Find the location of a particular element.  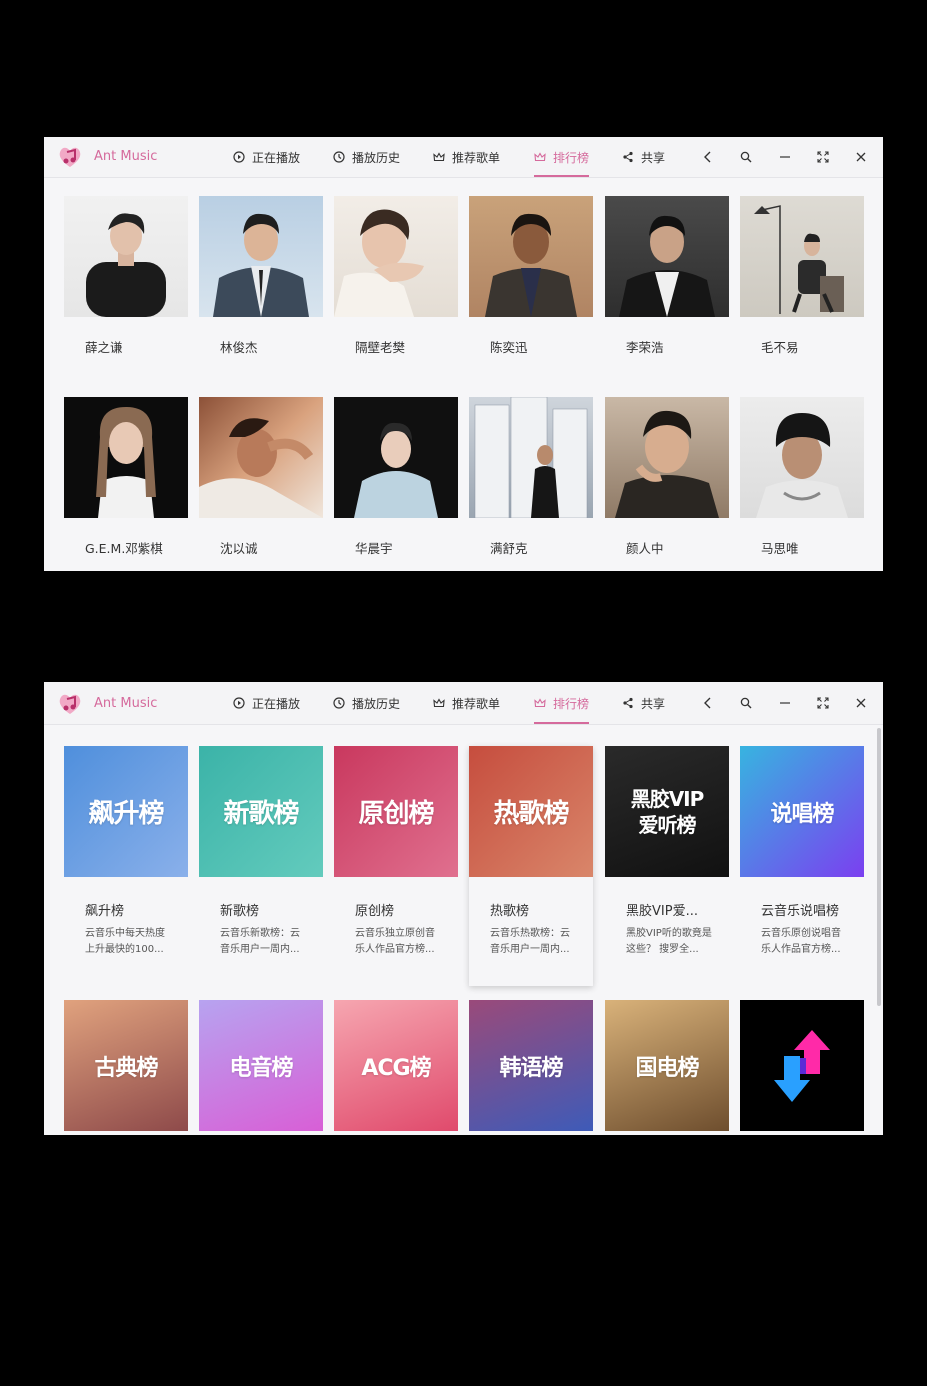

chart-cover: 韩语榜 is located at coordinates (531, 1065).